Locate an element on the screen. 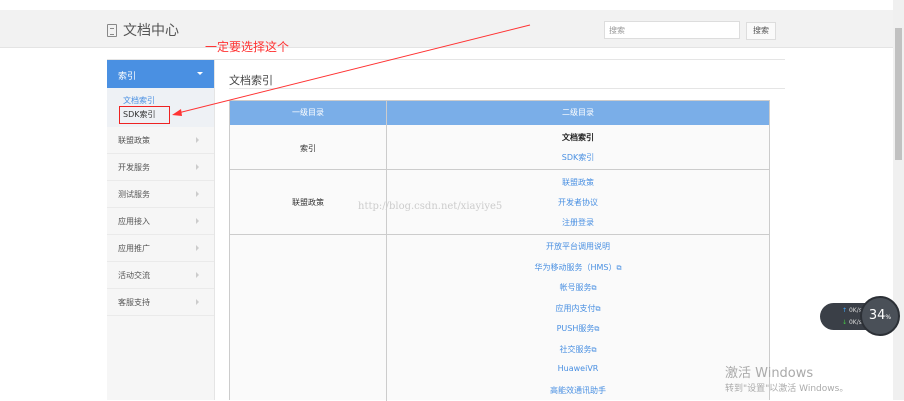  upload-speed: ↑ 0K/s is located at coordinates (852, 310).